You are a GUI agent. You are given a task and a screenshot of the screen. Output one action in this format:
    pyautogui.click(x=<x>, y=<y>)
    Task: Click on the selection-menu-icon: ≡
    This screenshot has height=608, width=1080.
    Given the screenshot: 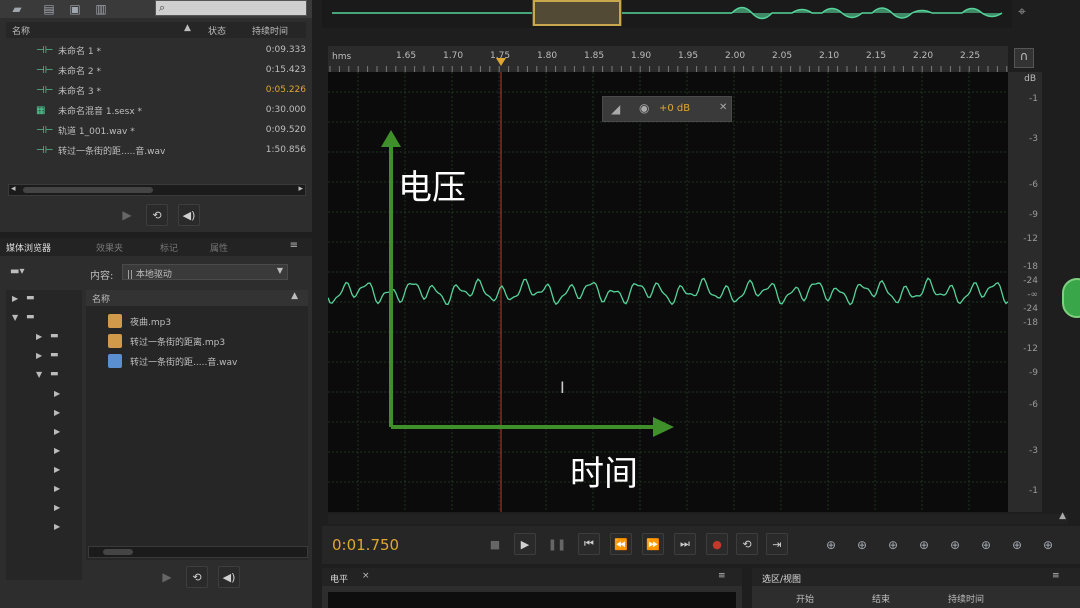 What is the action you would take?
    pyautogui.click(x=1056, y=576)
    